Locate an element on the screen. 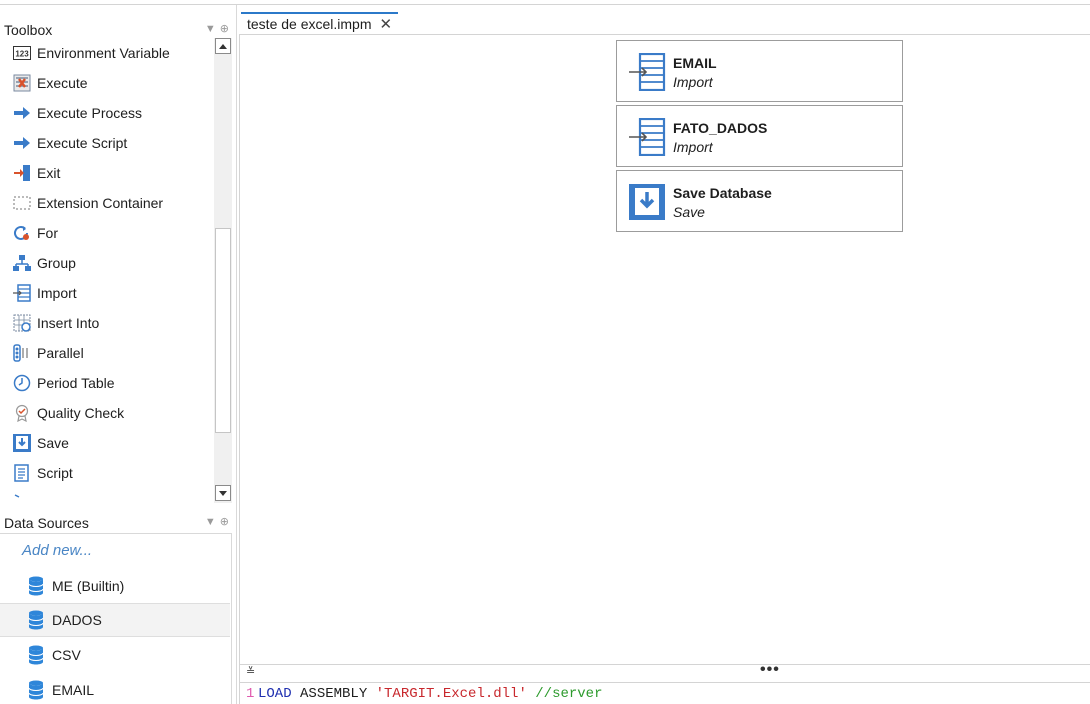 The height and width of the screenshot is (704, 1090). line-number: 1 is located at coordinates (250, 693).